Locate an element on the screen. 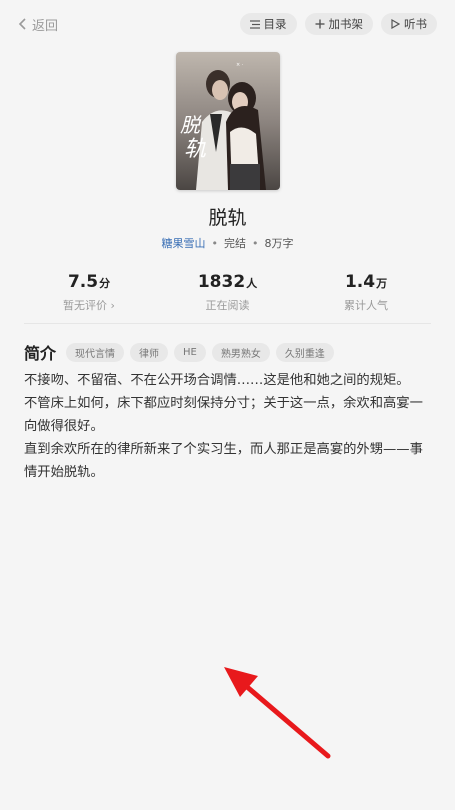 The height and width of the screenshot is (810, 455). popularity-value: 1.4 is located at coordinates (360, 282).